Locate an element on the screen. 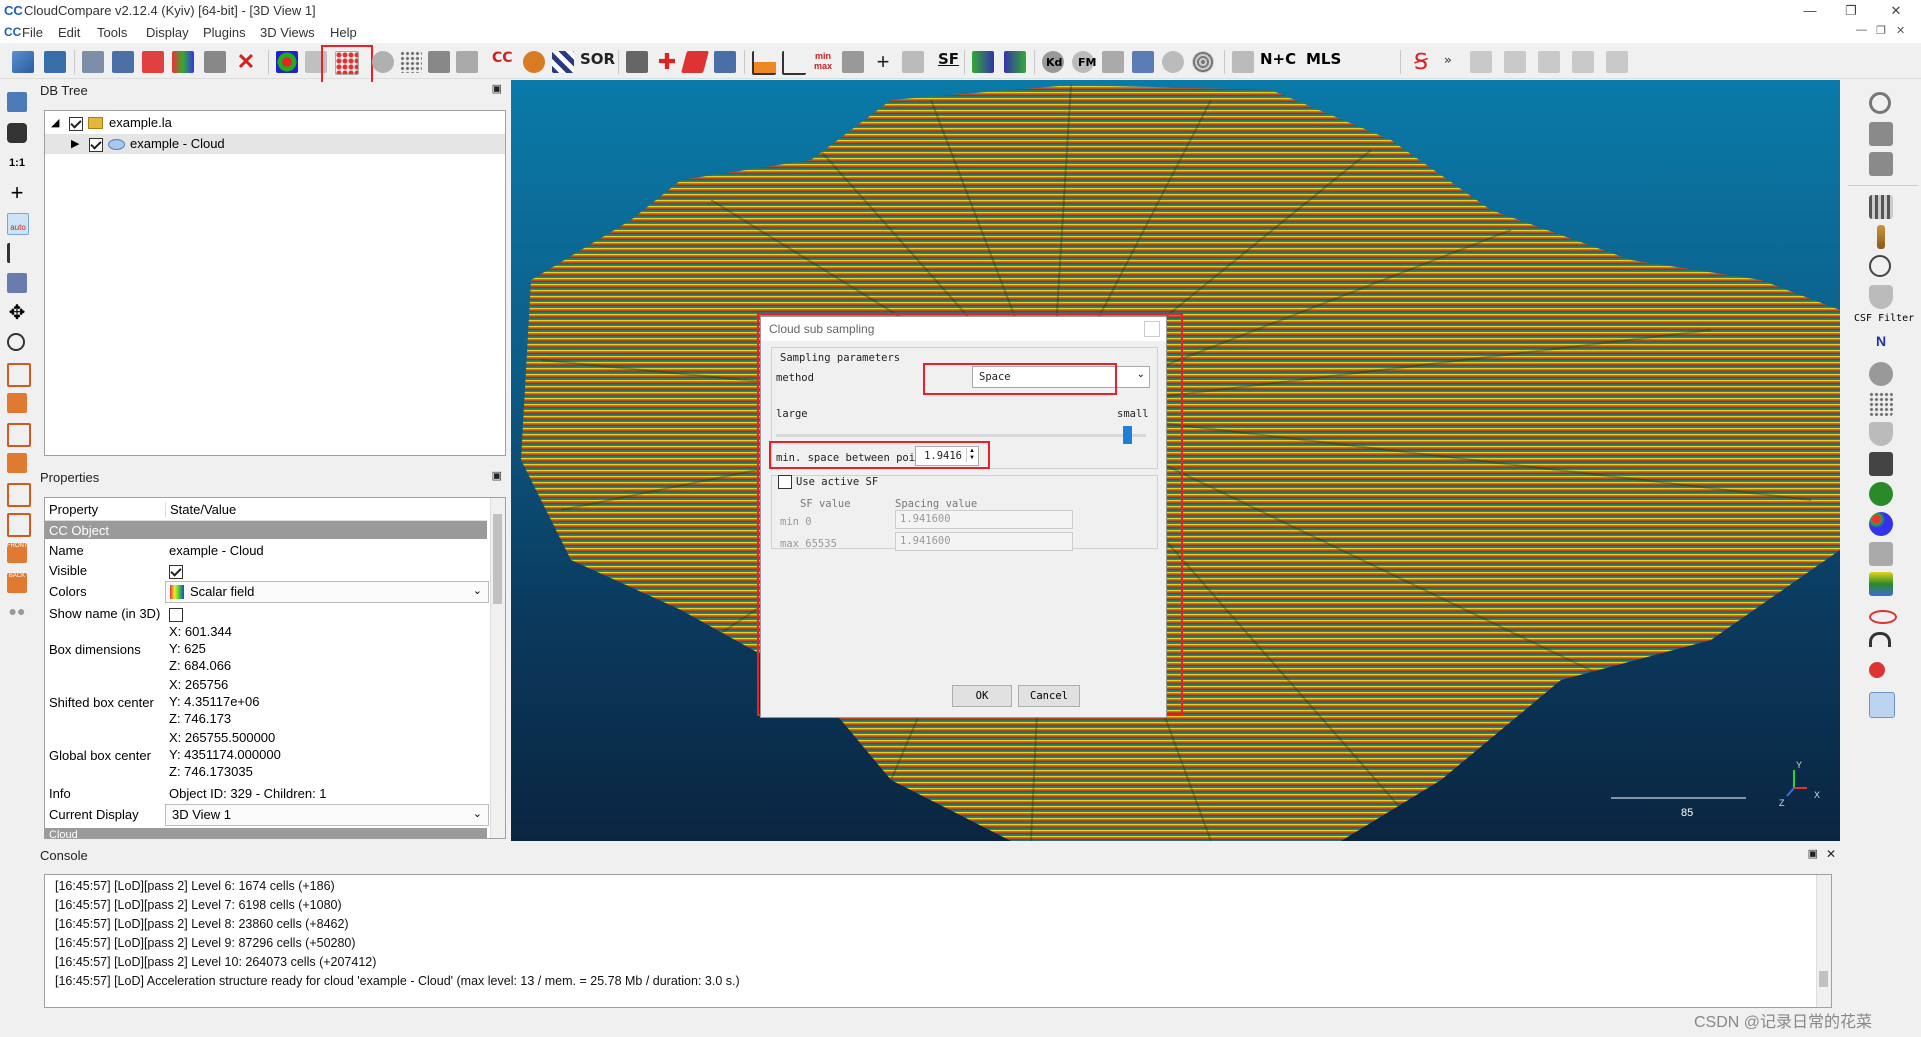  menu-tools: Tools is located at coordinates (112, 32).